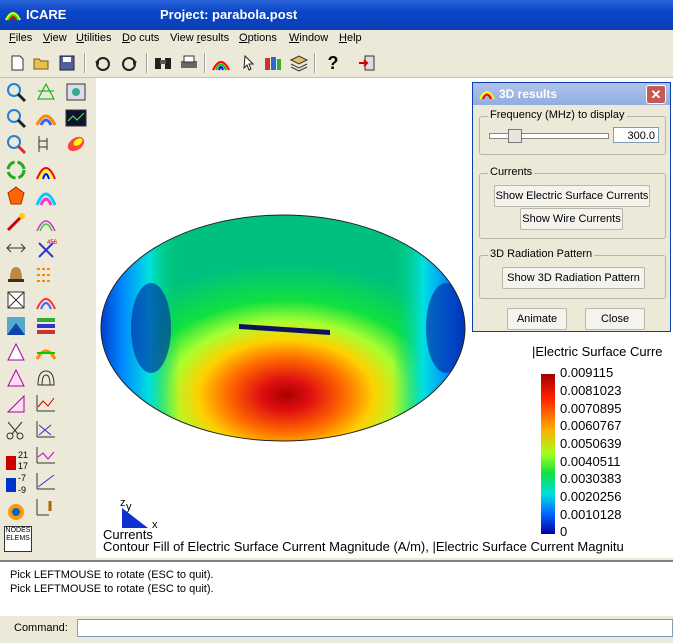 The image size is (673, 643). I want to click on plot-brush-icon, so click(46, 508).